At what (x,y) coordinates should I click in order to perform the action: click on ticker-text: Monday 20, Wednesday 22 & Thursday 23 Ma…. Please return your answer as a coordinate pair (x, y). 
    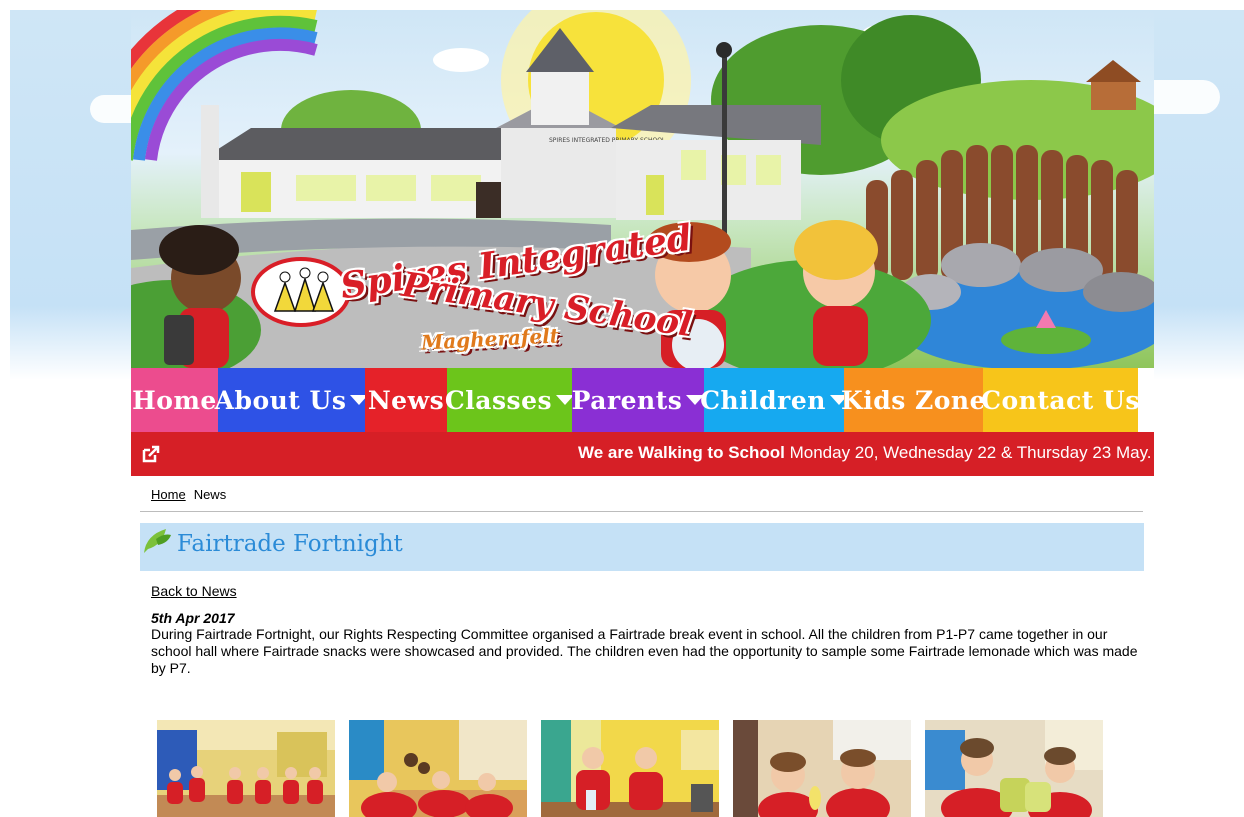
    Looking at the image, I should click on (969, 452).